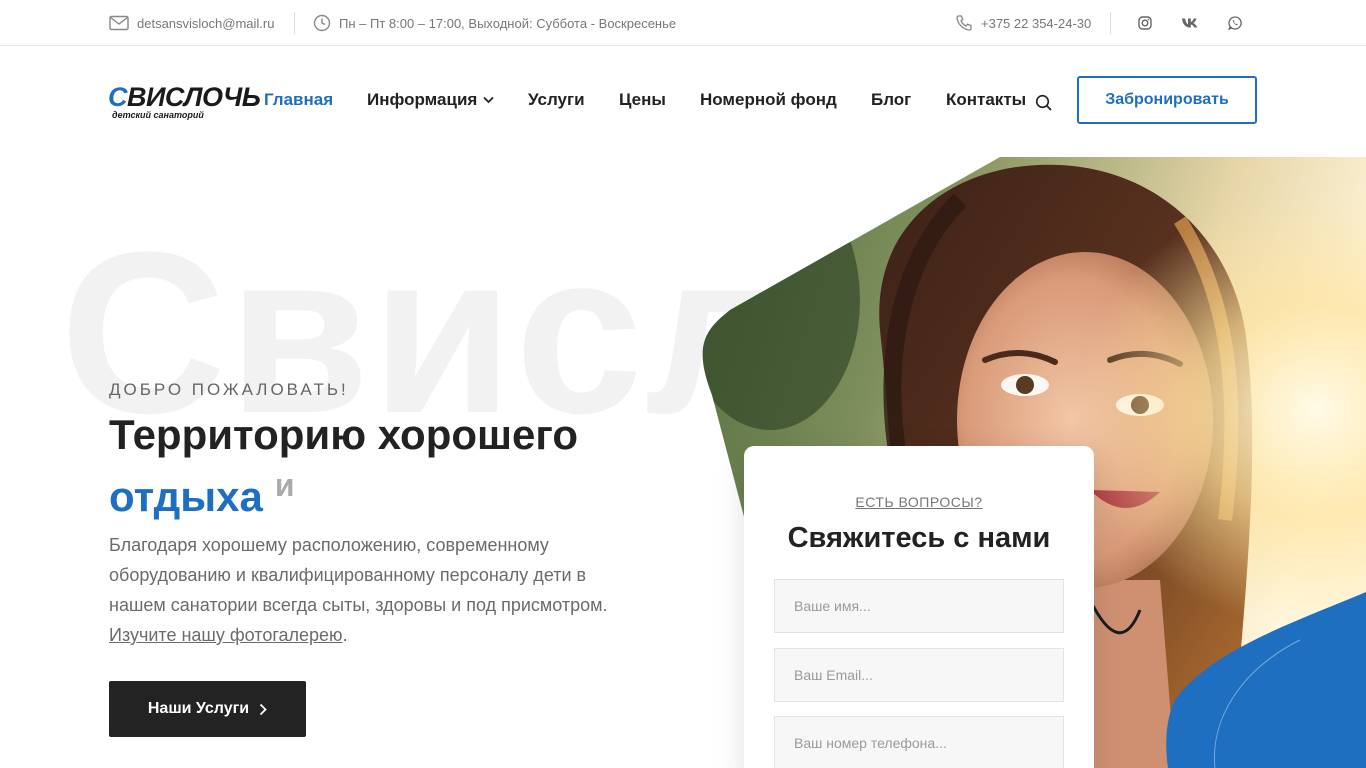  Describe the element at coordinates (1167, 100) in the screenshot. I see `book-button: Забронировать` at that location.